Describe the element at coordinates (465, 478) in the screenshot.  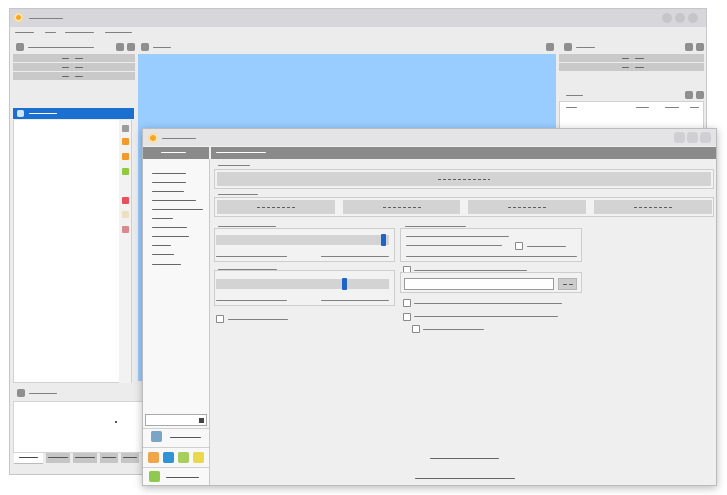
I see `footer-text-line` at that location.